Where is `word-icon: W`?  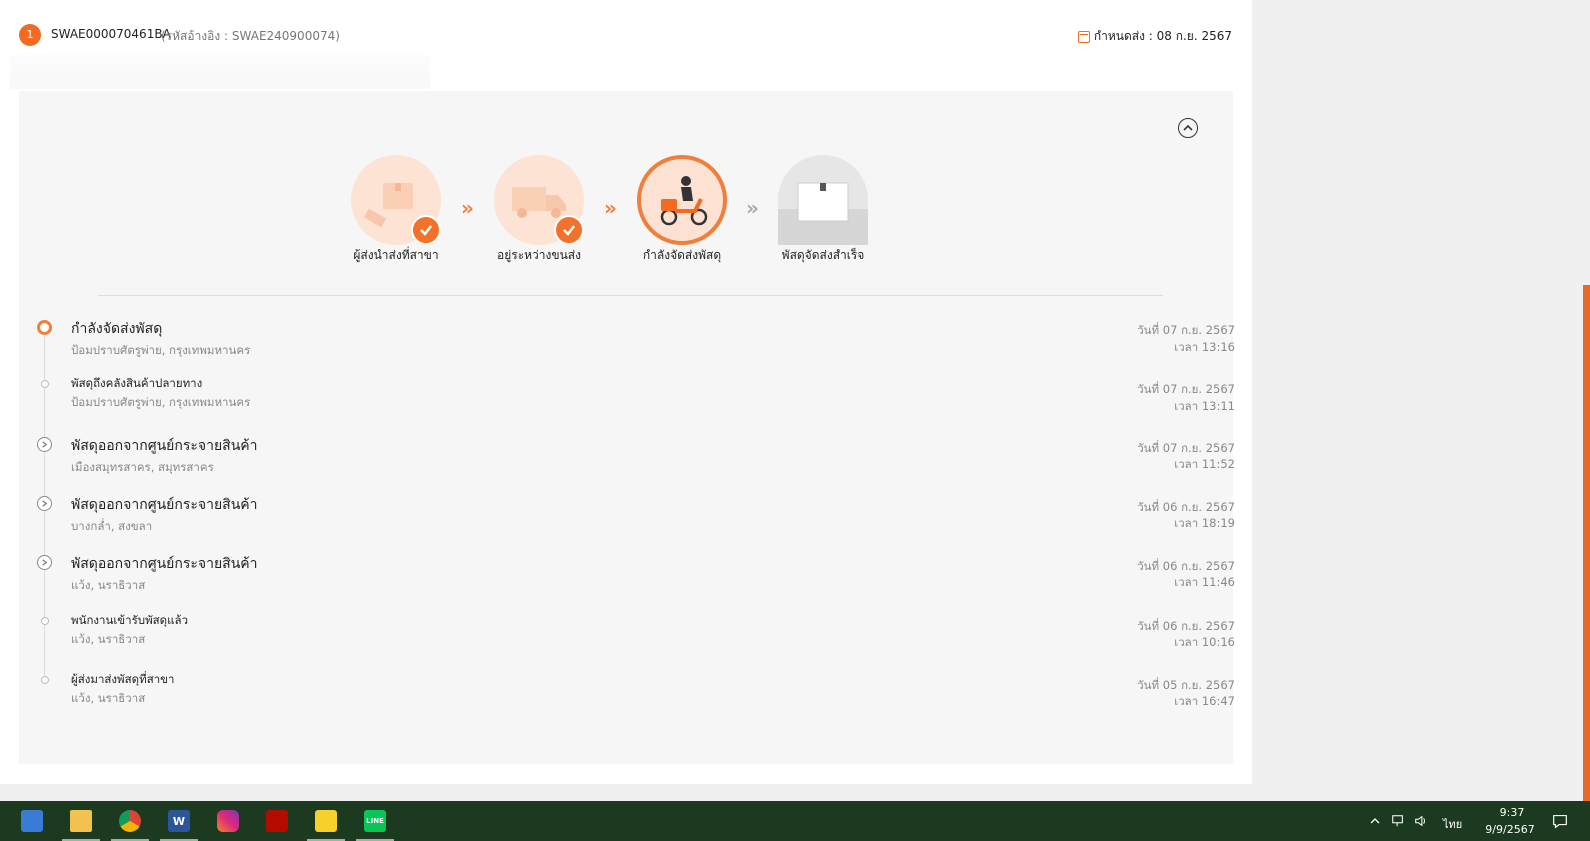 word-icon: W is located at coordinates (179, 821).